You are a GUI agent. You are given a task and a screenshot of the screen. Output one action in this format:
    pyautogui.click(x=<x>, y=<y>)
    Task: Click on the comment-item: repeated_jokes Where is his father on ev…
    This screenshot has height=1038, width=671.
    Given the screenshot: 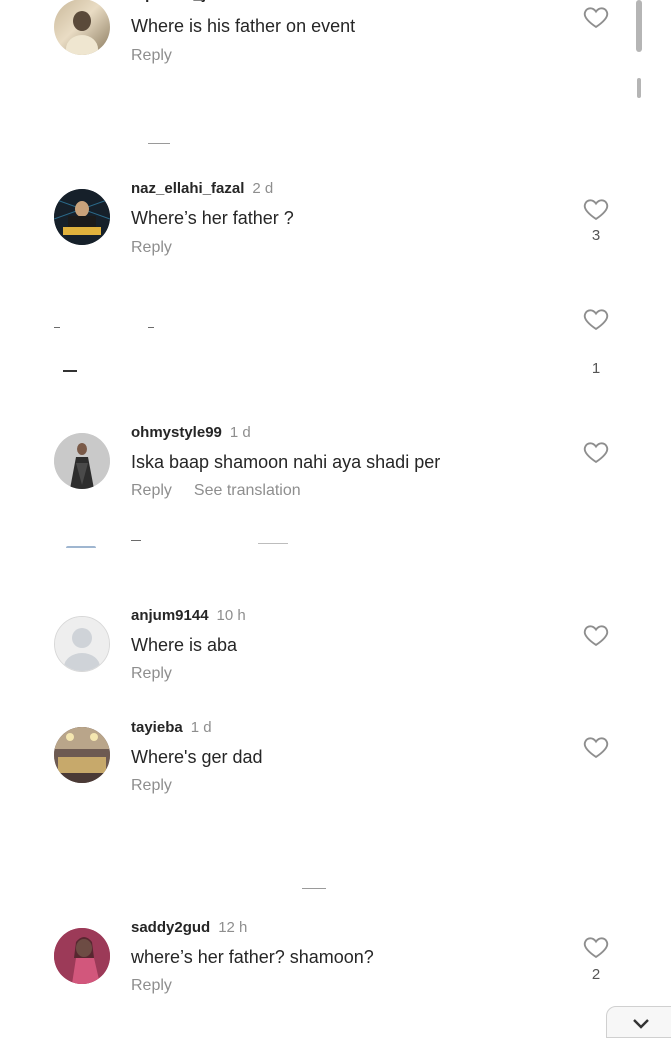 What is the action you would take?
    pyautogui.click(x=335, y=43)
    